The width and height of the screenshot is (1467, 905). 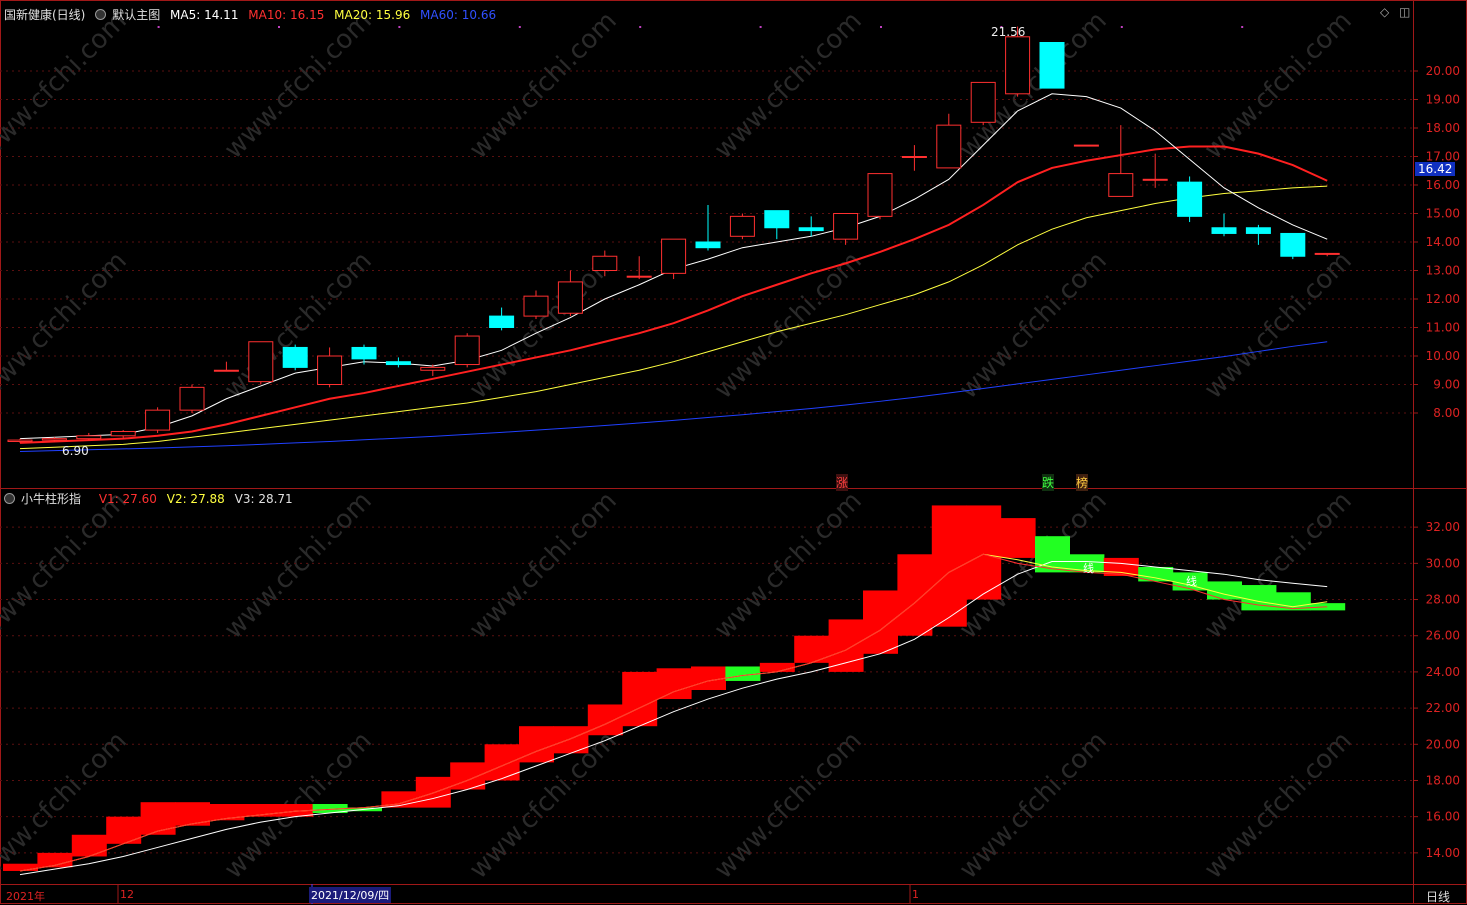 I want to click on main-y-tick-label: 11.00, so click(x=1443, y=328).